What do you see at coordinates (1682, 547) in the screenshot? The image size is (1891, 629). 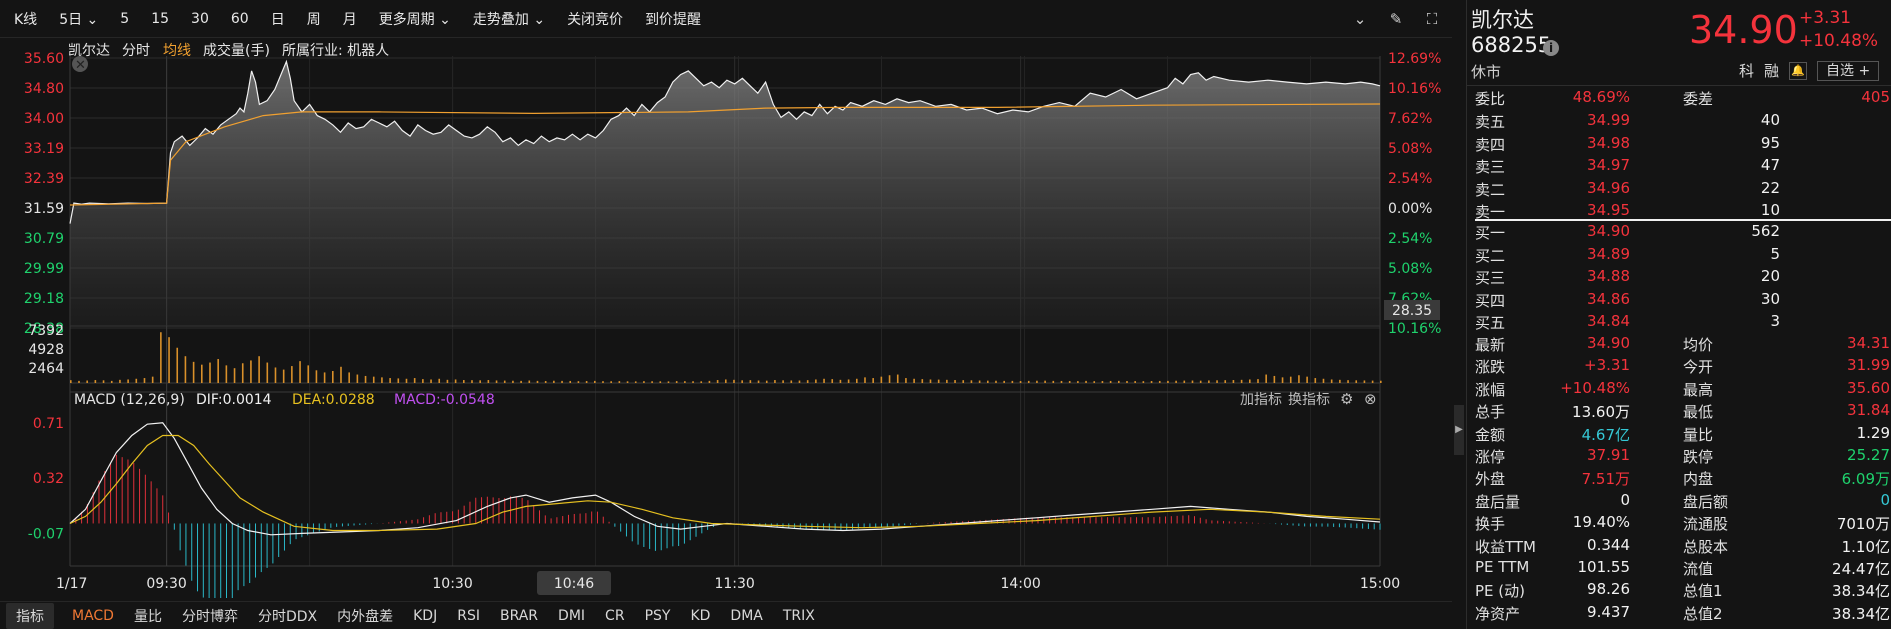 I see `stat-row: 收益TTM 0.344 总股本 1.10亿` at bounding box center [1682, 547].